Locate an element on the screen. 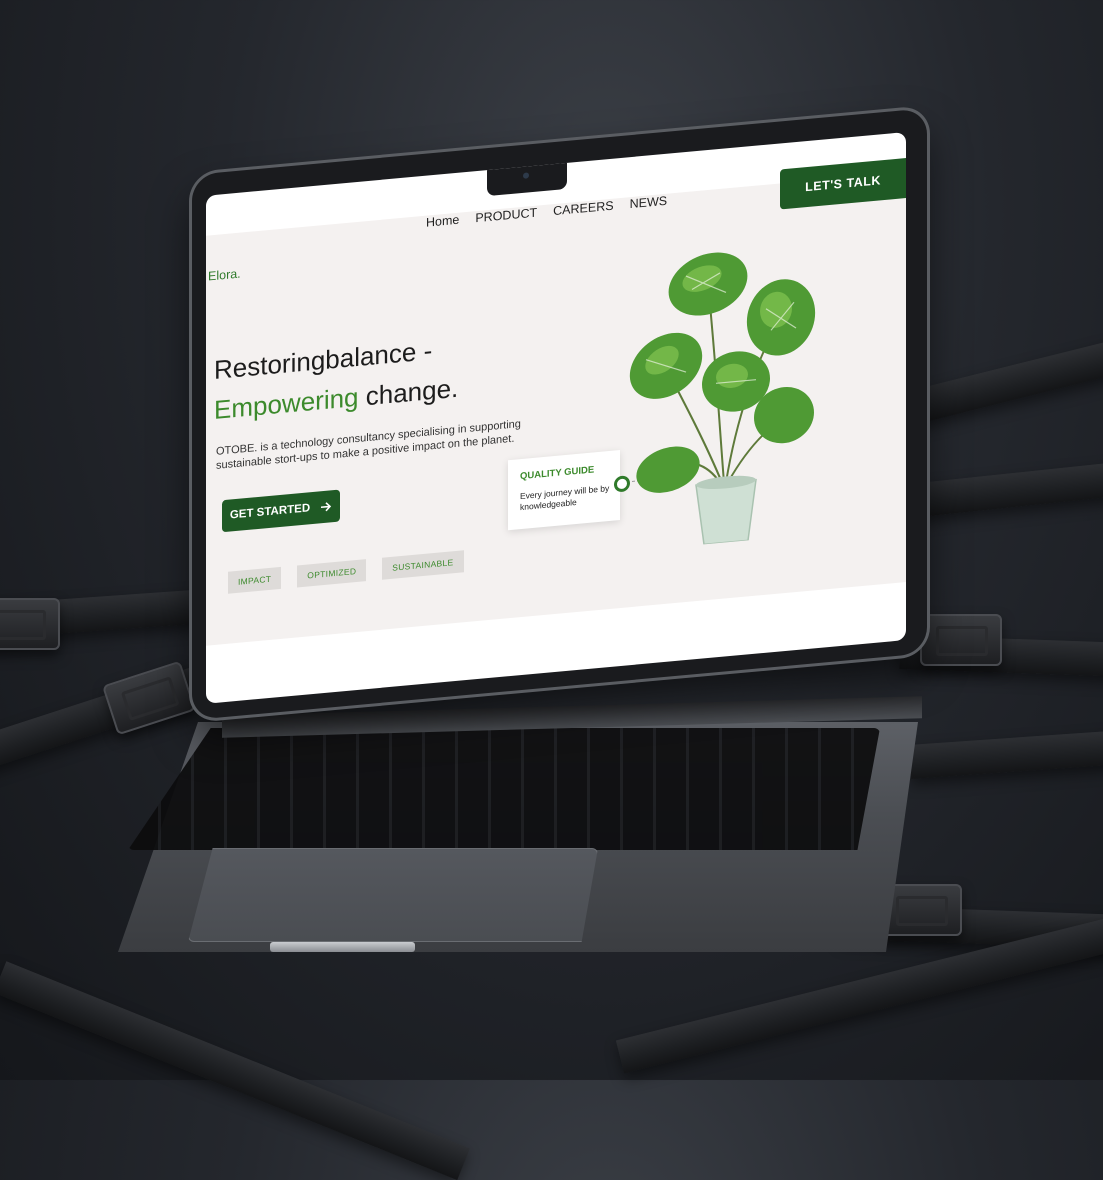  get-started-button: GET STARTED is located at coordinates (281, 511).